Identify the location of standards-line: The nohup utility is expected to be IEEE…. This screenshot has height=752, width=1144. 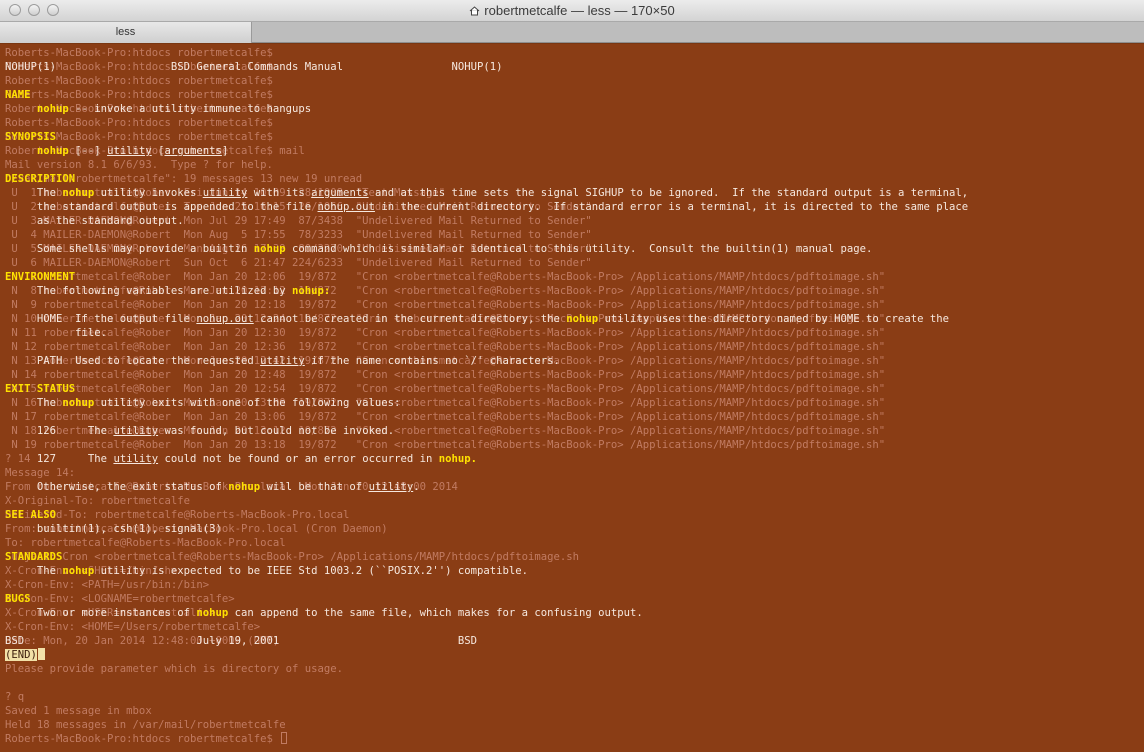
(266, 571).